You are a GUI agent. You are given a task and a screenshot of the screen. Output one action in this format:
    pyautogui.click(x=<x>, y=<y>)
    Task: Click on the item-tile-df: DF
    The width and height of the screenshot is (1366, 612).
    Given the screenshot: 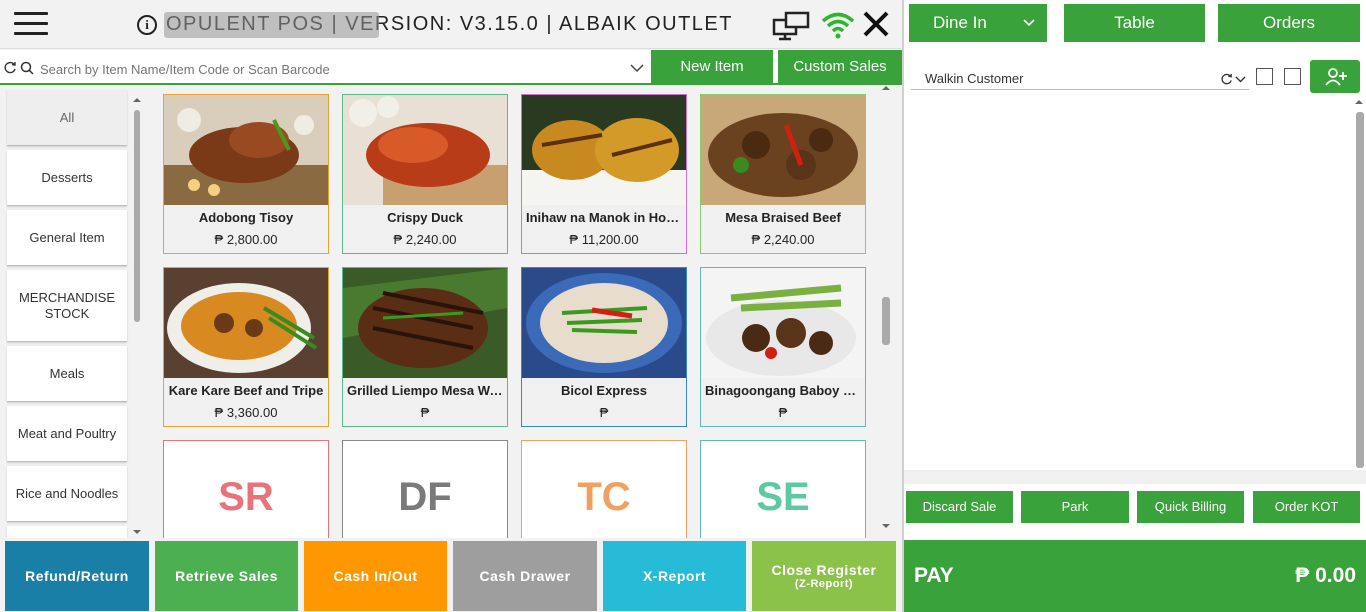 What is the action you would take?
    pyautogui.click(x=425, y=489)
    